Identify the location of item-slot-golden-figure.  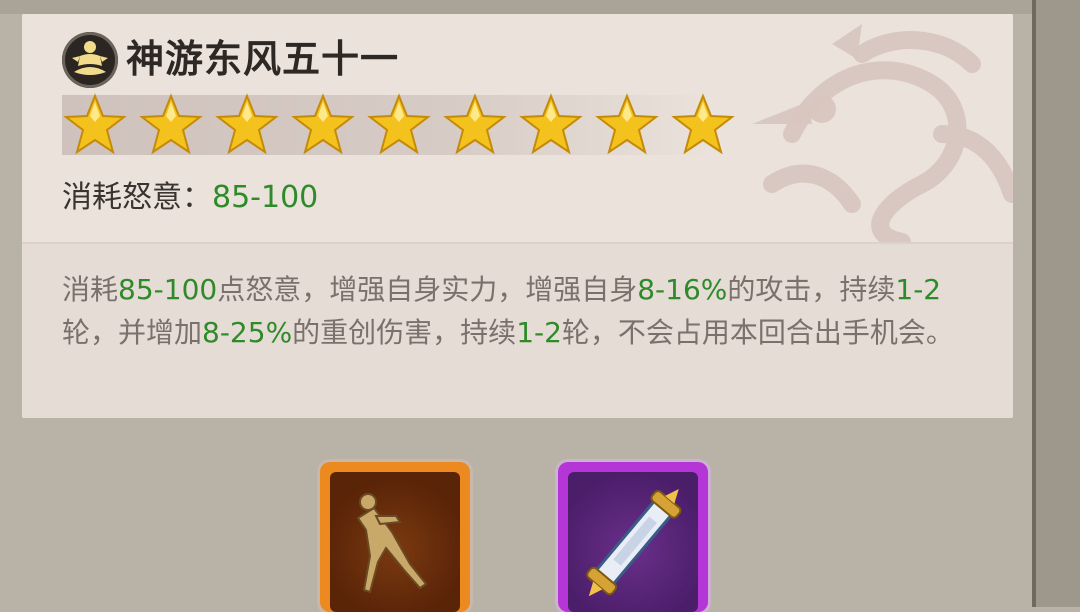
(395, 537).